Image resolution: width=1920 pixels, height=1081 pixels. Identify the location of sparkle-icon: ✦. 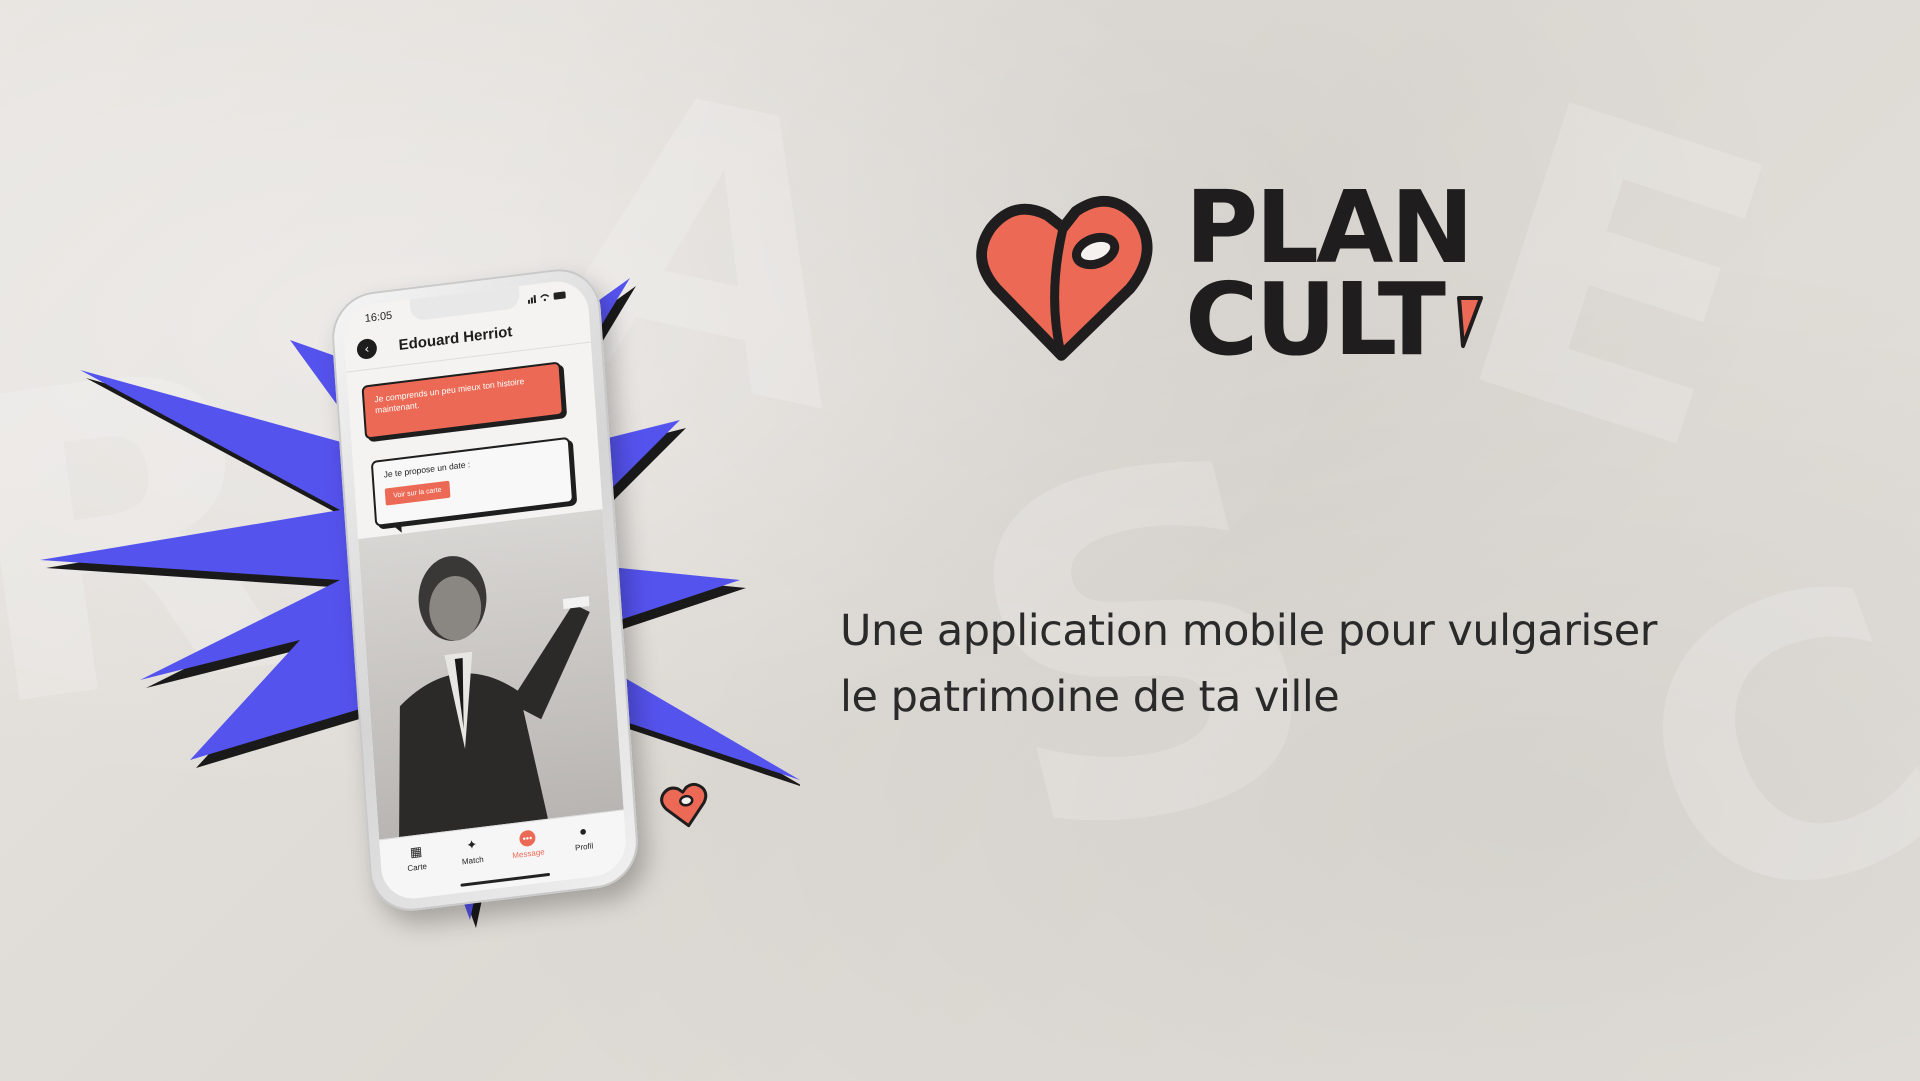
(471, 844).